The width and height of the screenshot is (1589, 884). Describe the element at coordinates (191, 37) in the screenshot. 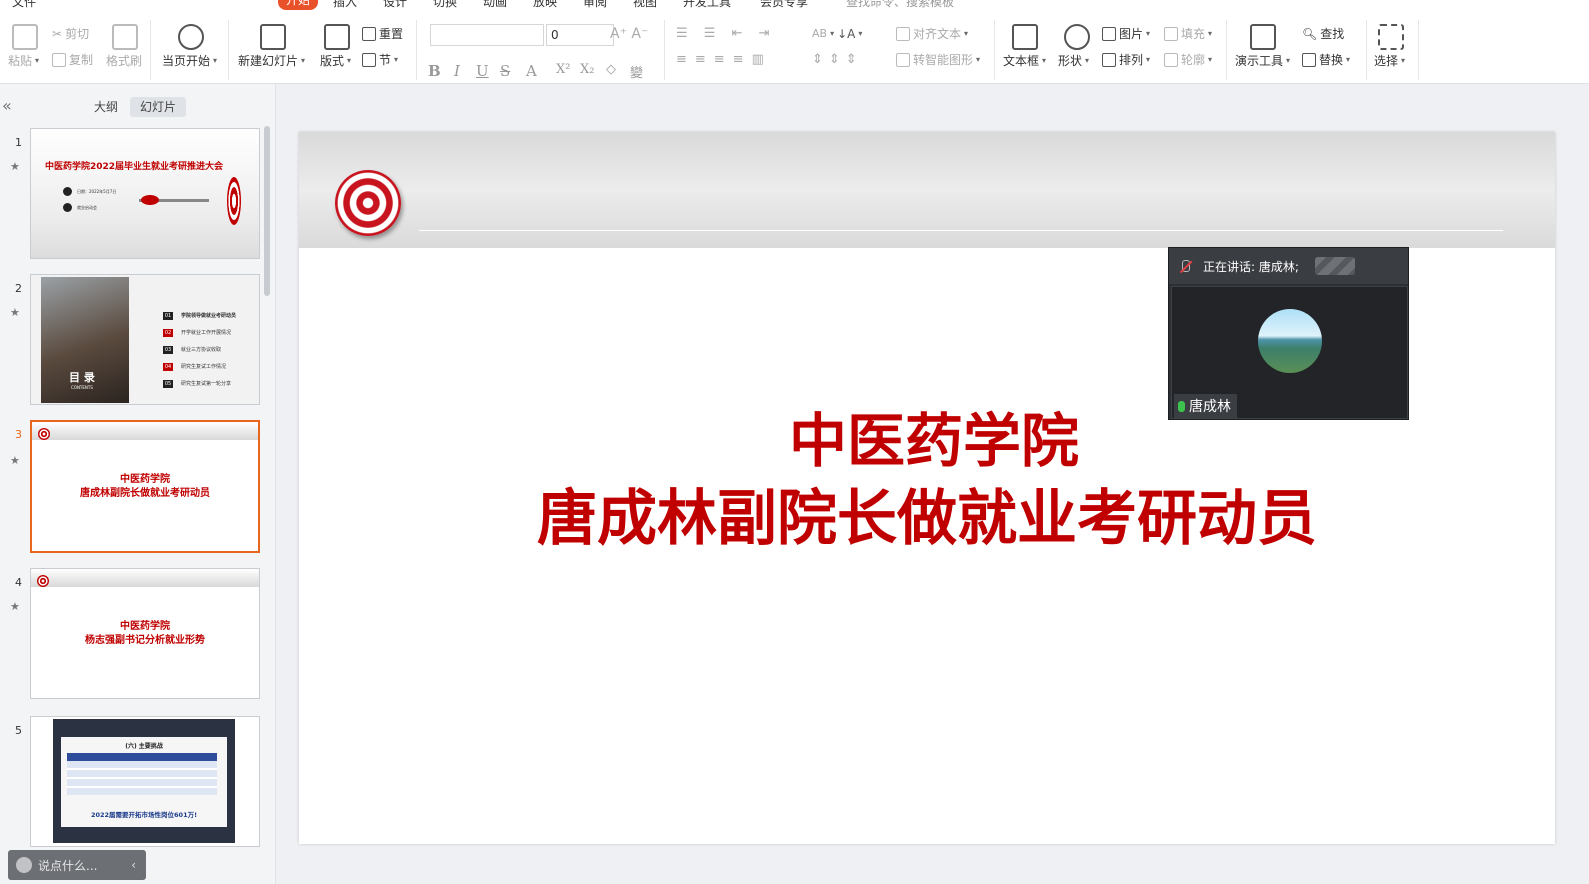

I see `play-icon` at that location.